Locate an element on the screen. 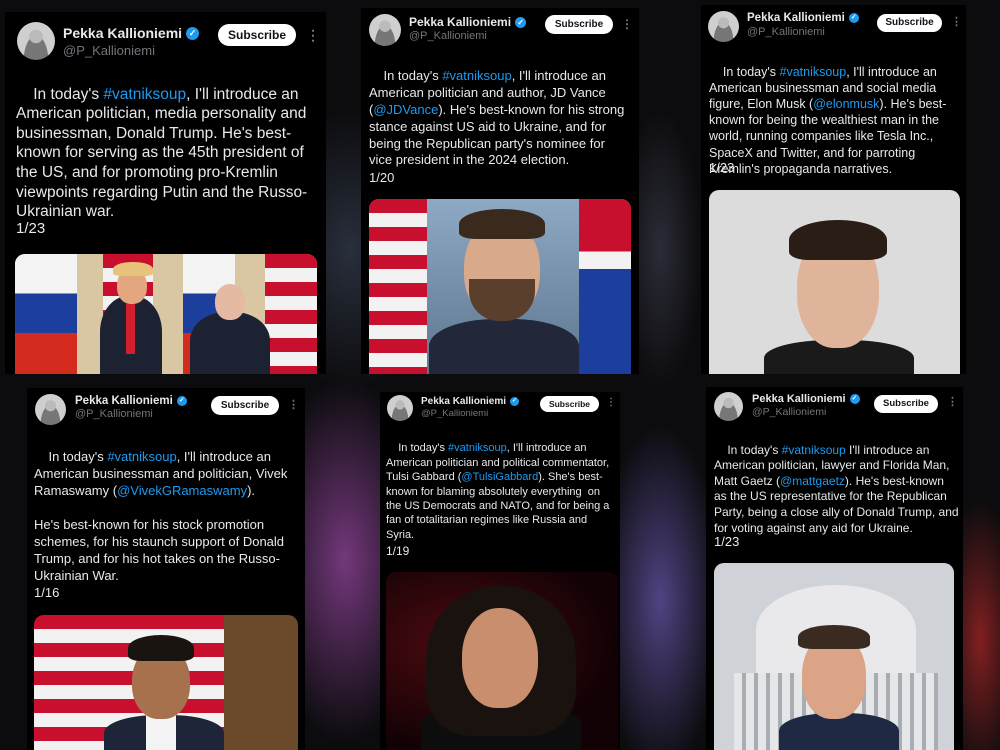 The height and width of the screenshot is (750, 1000). thread-counter: 1/19 is located at coordinates (398, 551).